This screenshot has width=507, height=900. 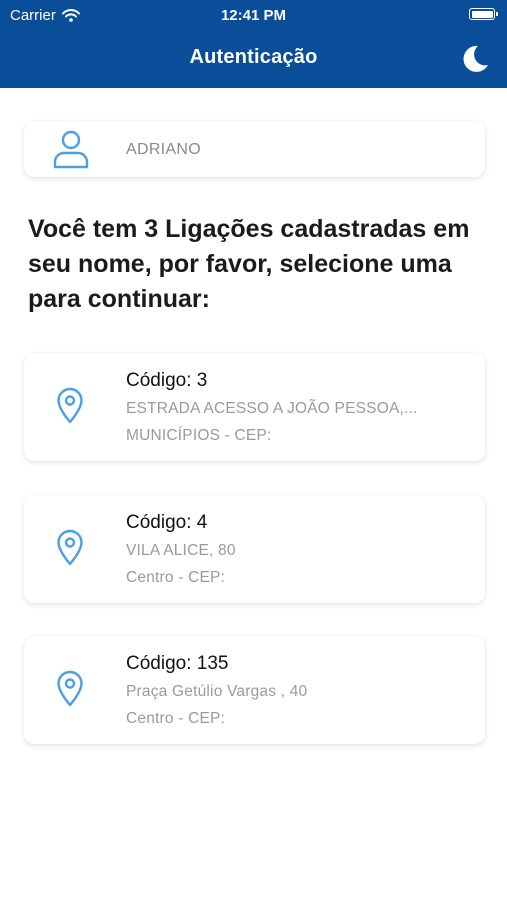 What do you see at coordinates (483, 14) in the screenshot?
I see `battery-icon` at bounding box center [483, 14].